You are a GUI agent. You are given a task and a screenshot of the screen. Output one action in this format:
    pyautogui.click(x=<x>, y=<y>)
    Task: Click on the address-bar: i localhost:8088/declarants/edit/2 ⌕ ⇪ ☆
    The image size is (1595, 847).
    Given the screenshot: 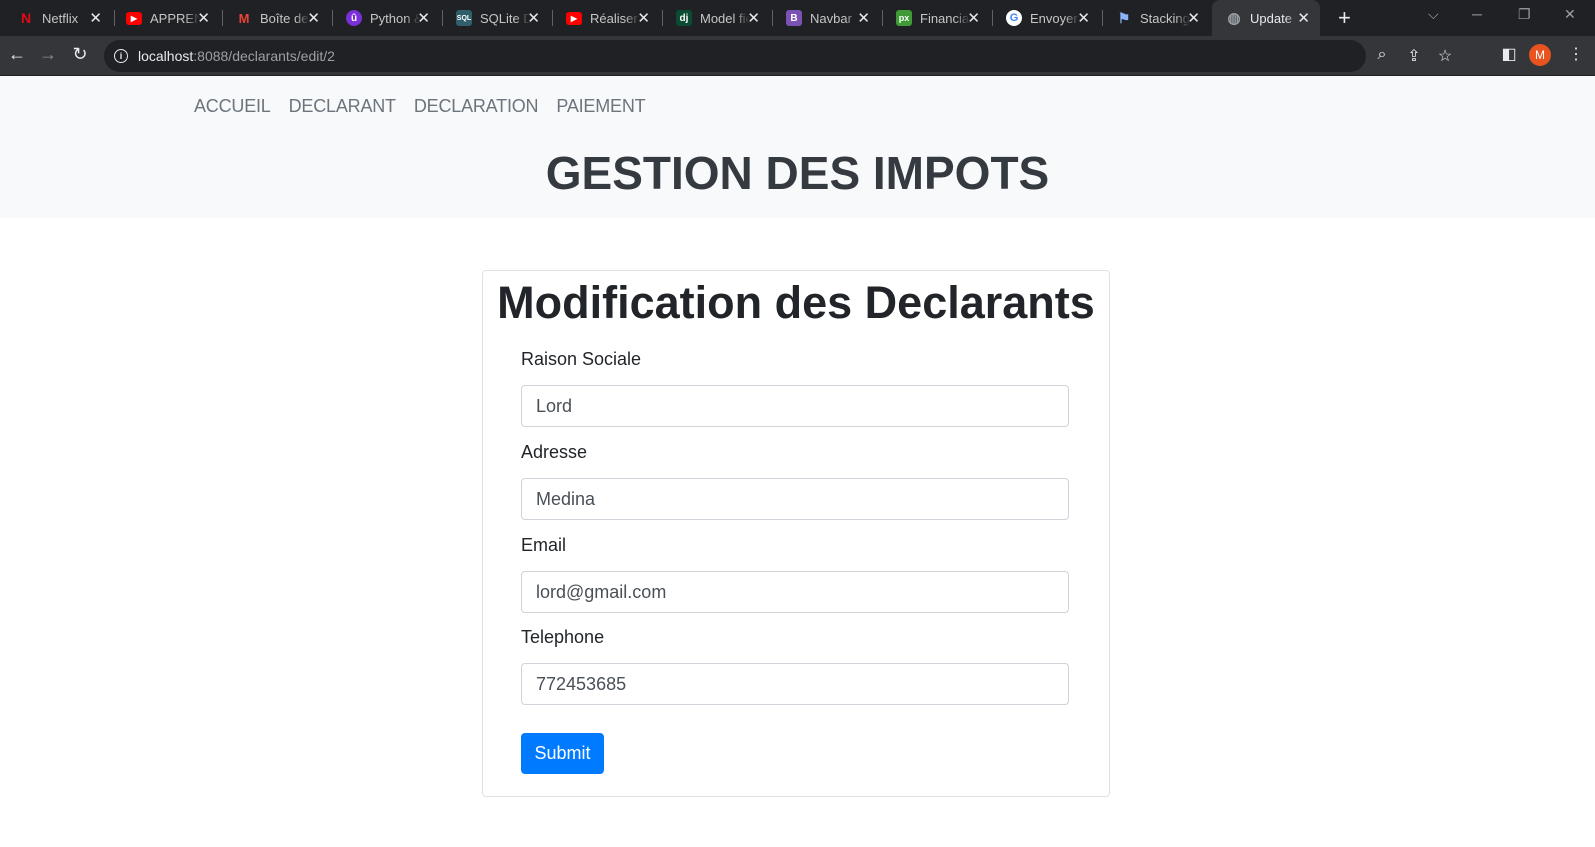 What is the action you would take?
    pyautogui.click(x=778, y=56)
    